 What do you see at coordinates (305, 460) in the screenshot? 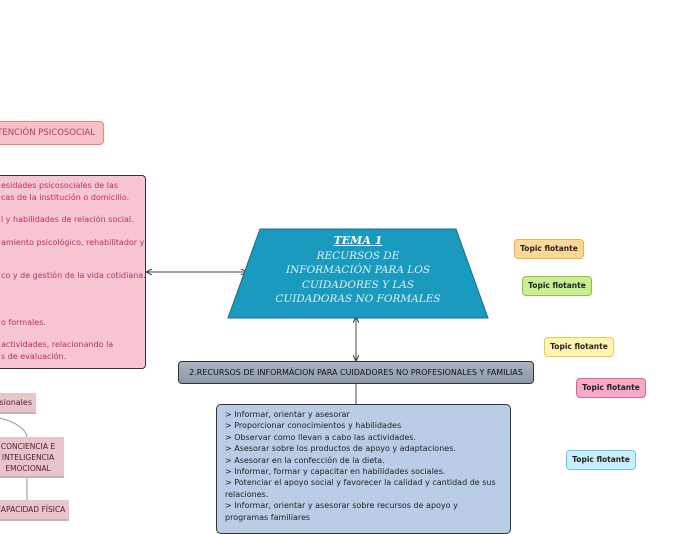
I see `item: > Asesorar en la confección de la dieta.` at bounding box center [305, 460].